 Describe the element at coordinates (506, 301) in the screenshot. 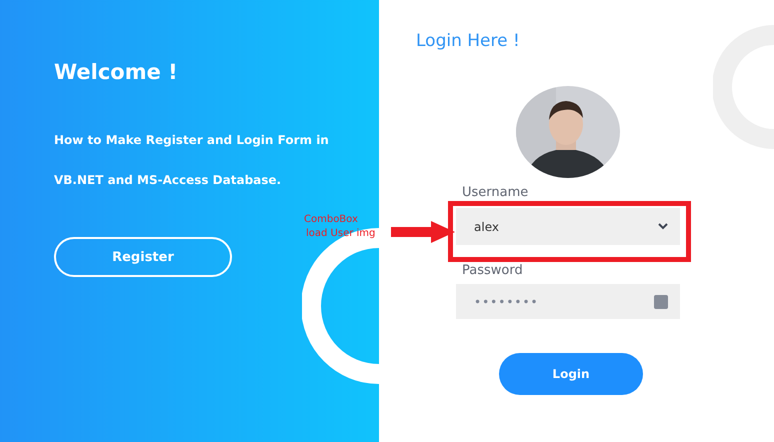

I see `password-value: ••••••••` at that location.